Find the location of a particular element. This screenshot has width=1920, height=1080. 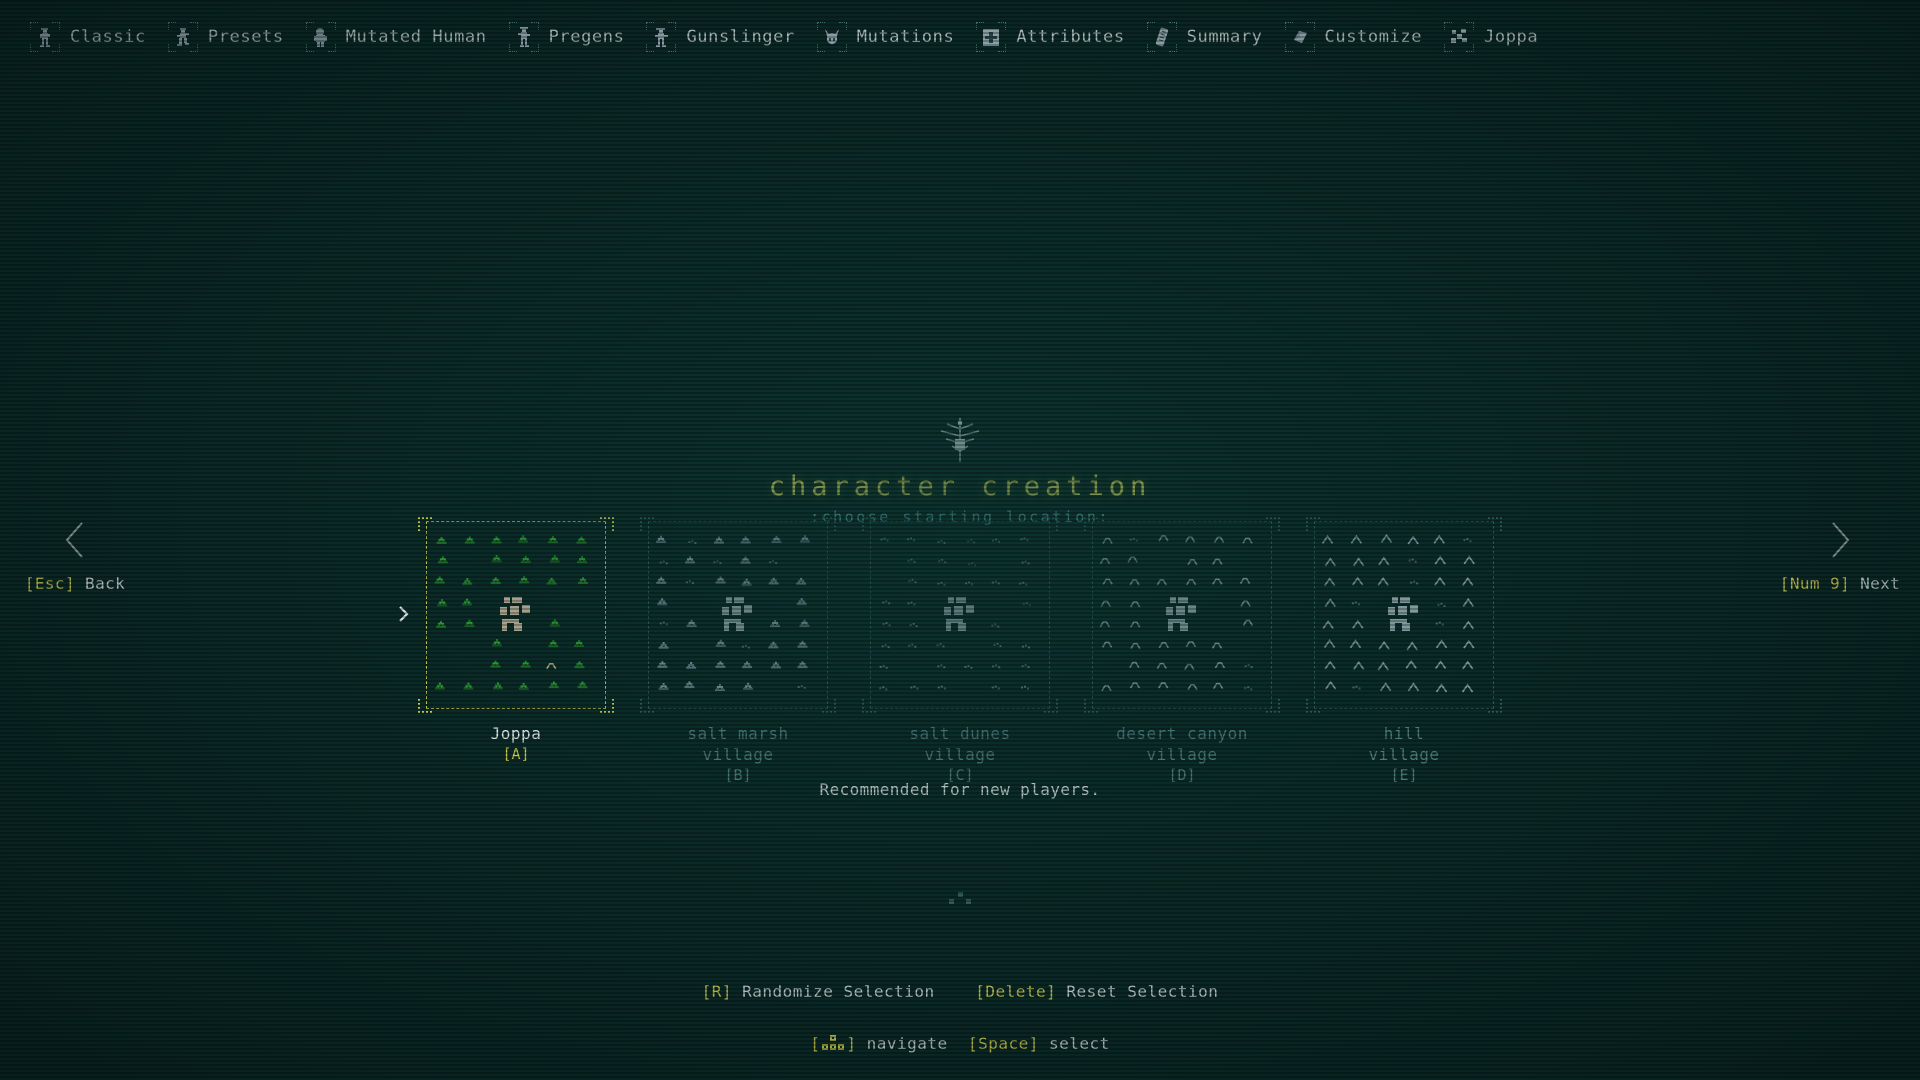

decorative-glyph is located at coordinates (960, 900).